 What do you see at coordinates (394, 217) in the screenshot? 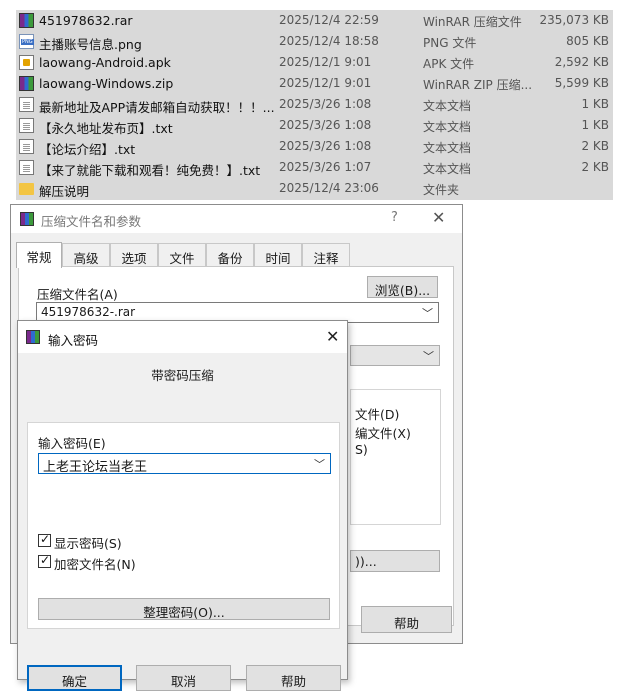
I see `help-icon: ?` at bounding box center [394, 217].